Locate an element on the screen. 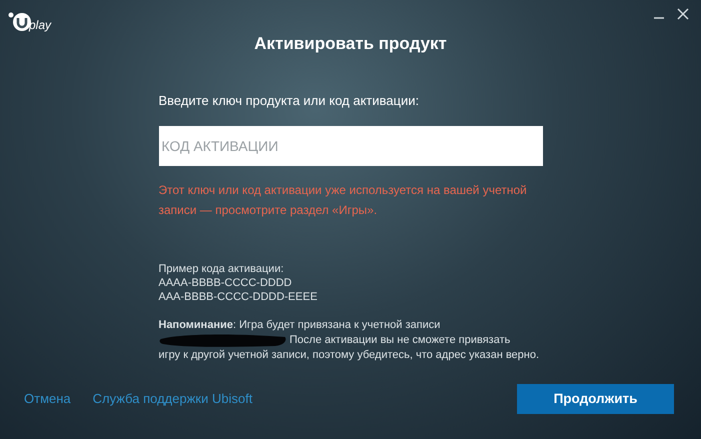 The image size is (701, 439). logo-text: play is located at coordinates (40, 25).